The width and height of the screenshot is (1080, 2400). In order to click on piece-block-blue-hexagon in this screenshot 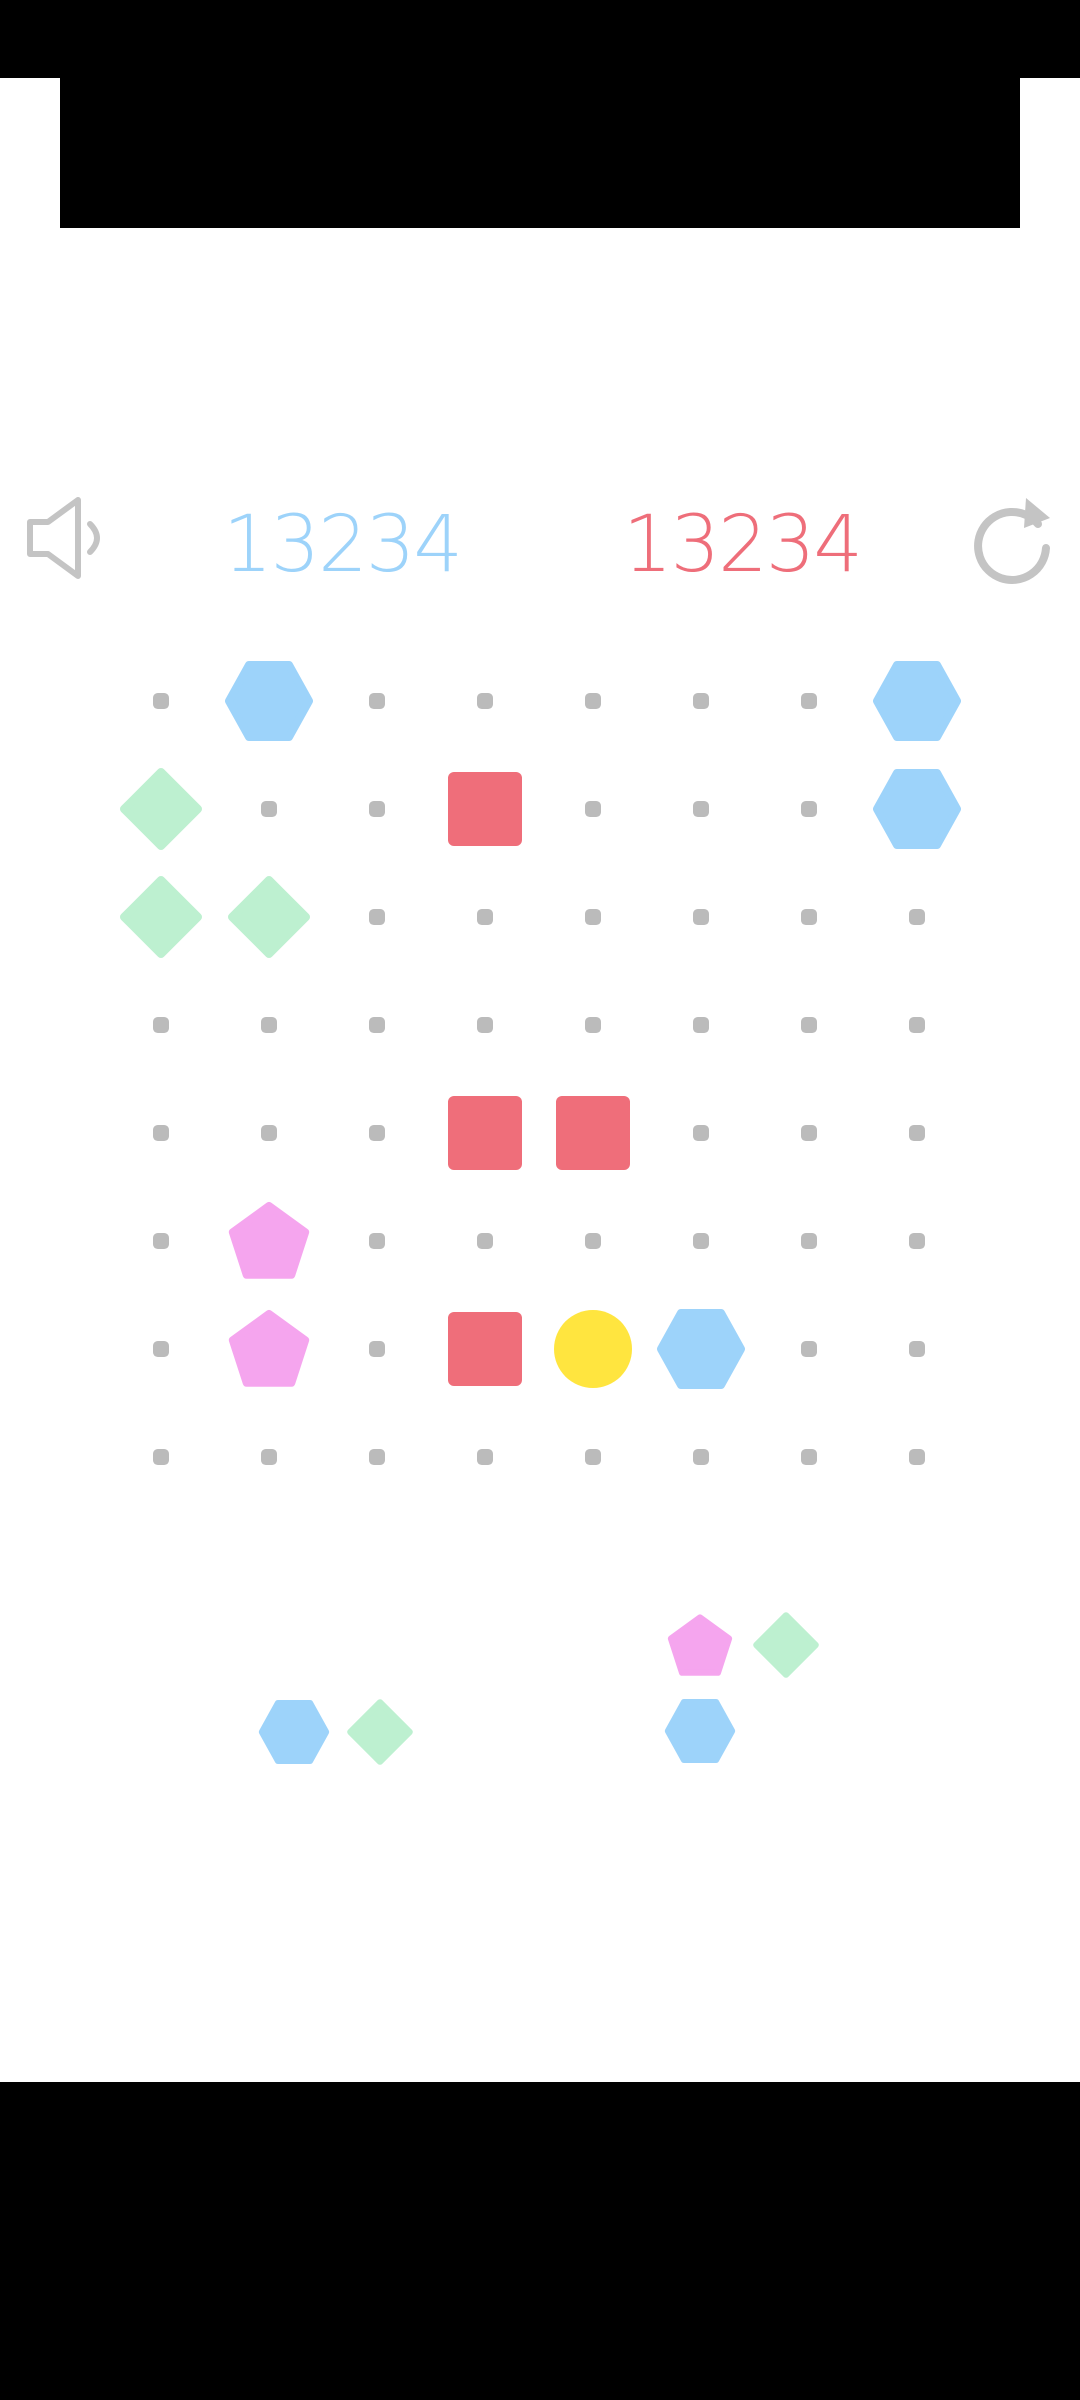, I will do `click(700, 1731)`.